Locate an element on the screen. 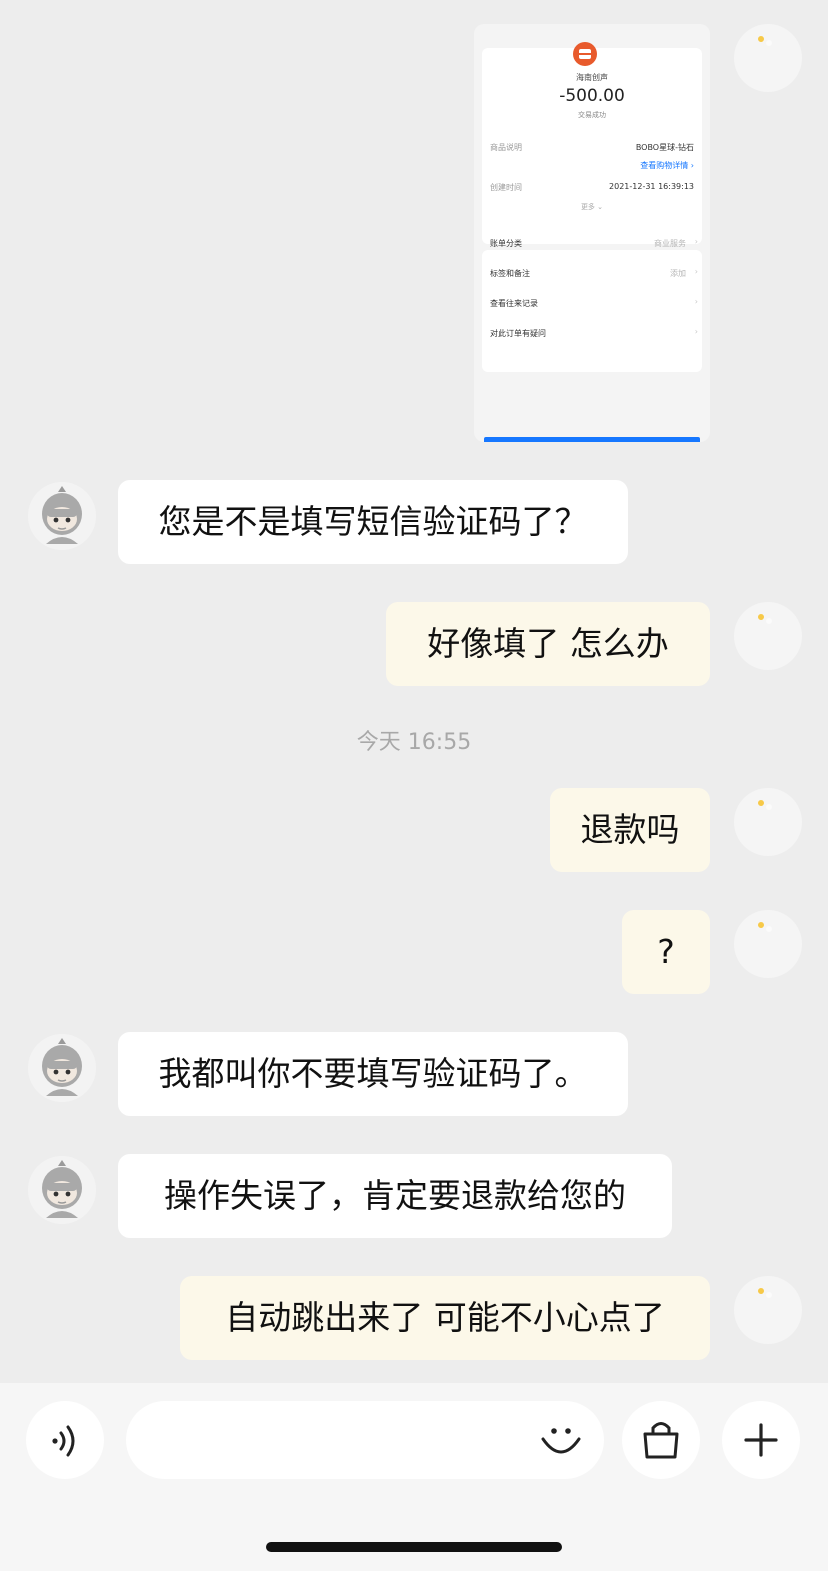 The width and height of the screenshot is (828, 1571). home-indicator is located at coordinates (414, 1547).